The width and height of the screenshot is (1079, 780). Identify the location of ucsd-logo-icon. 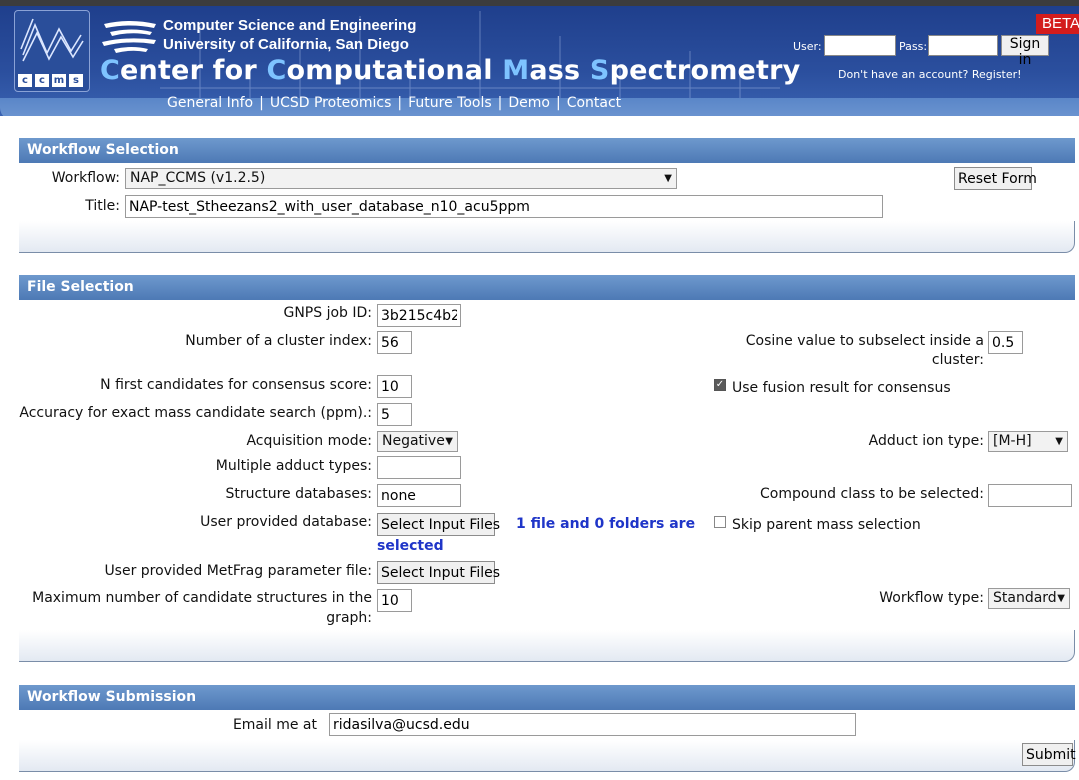
(129, 37).